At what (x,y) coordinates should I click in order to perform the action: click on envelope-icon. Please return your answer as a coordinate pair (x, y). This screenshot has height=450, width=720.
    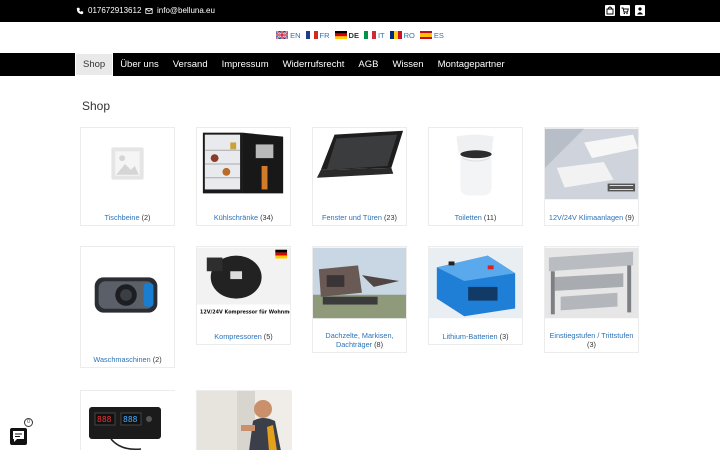
    Looking at the image, I should click on (149, 10).